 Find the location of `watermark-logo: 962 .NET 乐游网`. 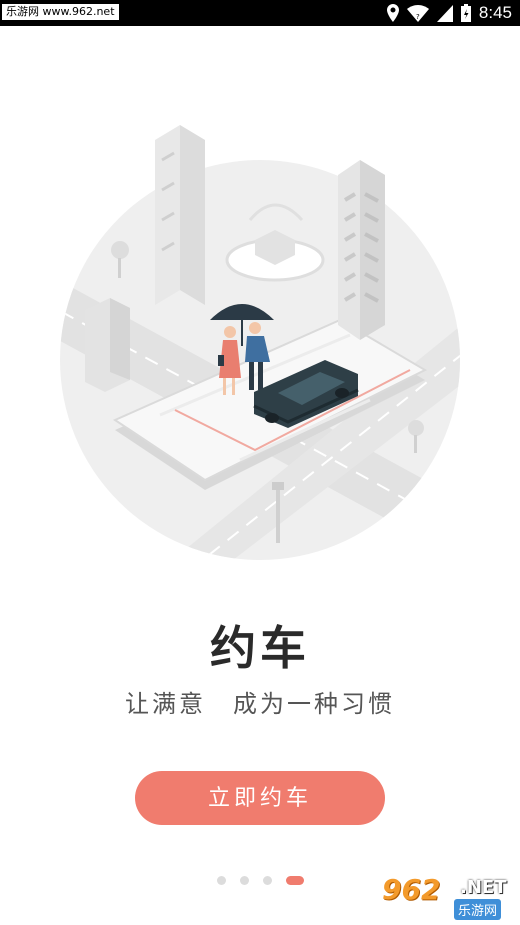

watermark-logo: 962 .NET 乐游网 is located at coordinates (448, 896).